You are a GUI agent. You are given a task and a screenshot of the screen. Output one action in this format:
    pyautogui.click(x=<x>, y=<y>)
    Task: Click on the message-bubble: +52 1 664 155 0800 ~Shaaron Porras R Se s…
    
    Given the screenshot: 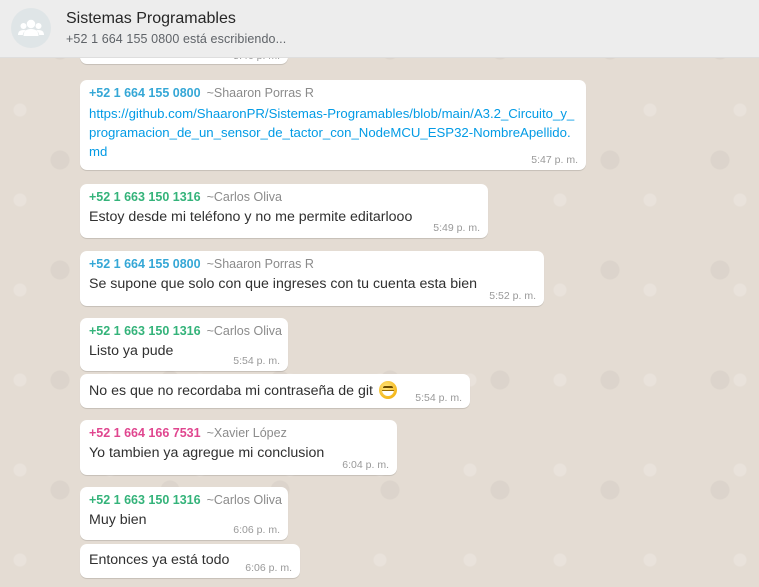 What is the action you would take?
    pyautogui.click(x=312, y=278)
    